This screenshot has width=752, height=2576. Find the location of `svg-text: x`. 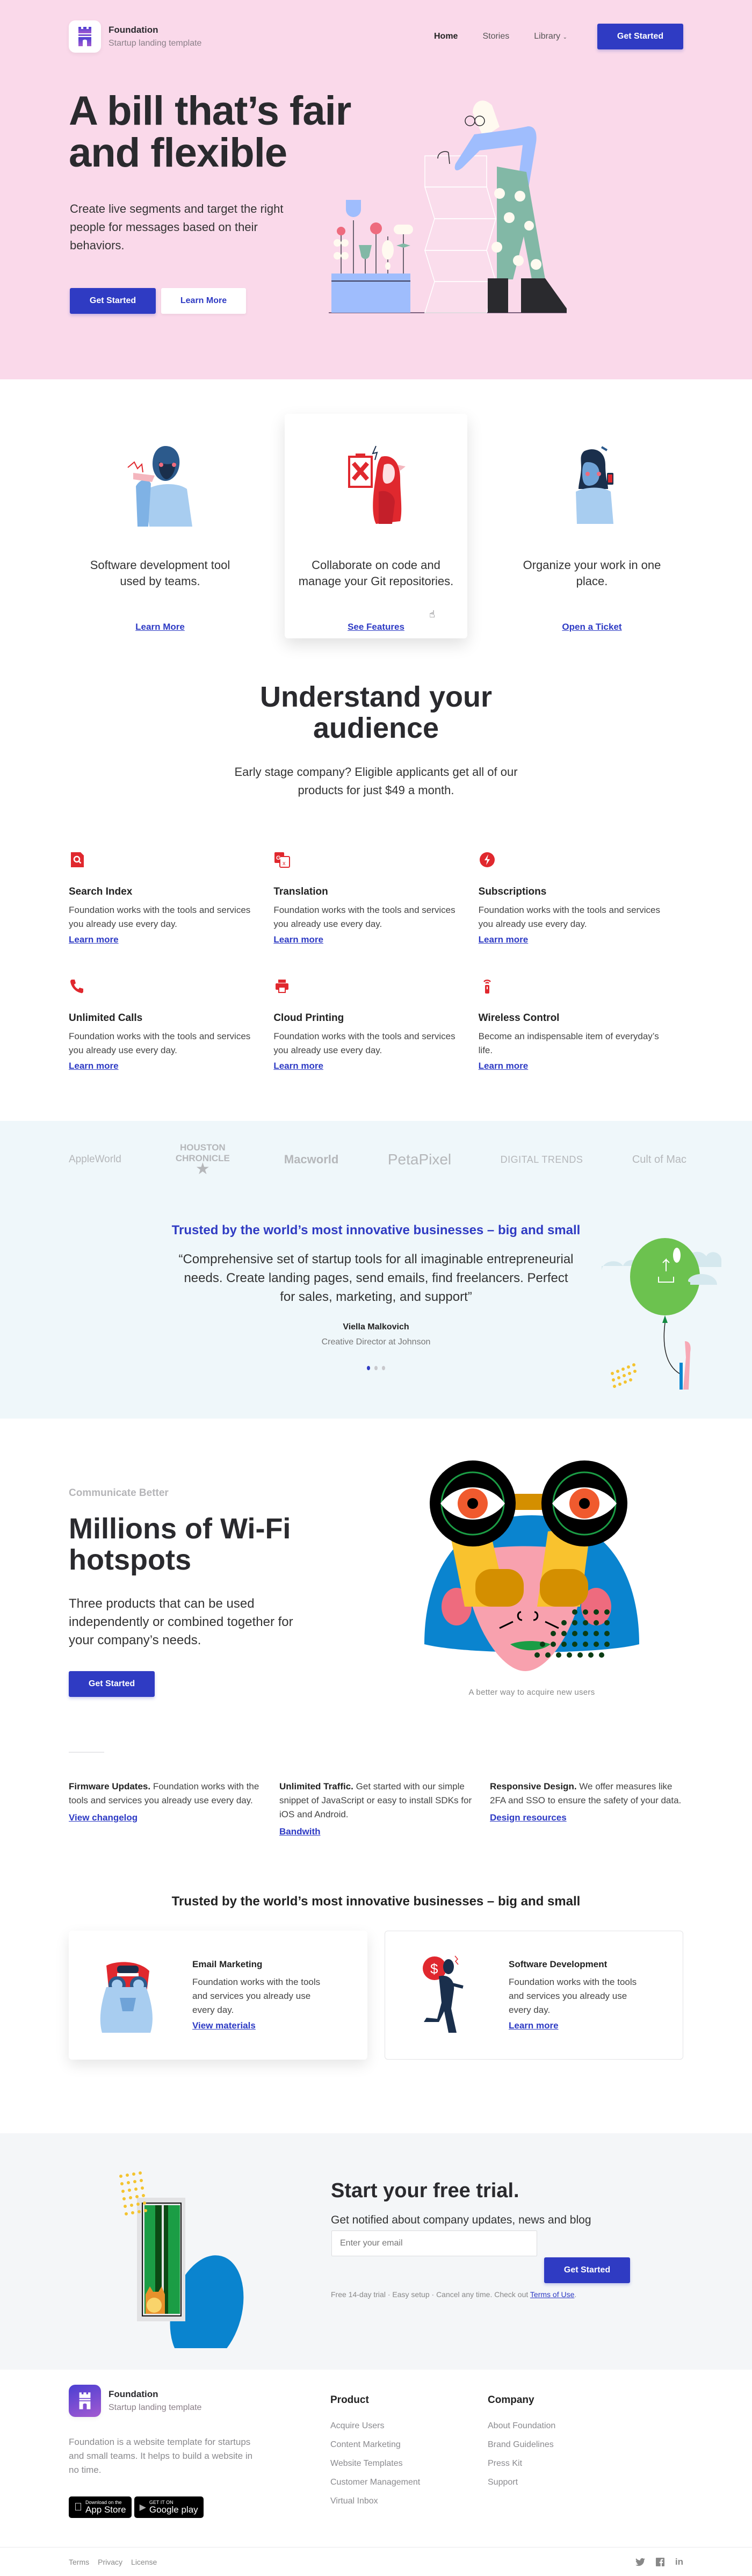

svg-text: x is located at coordinates (284, 863).